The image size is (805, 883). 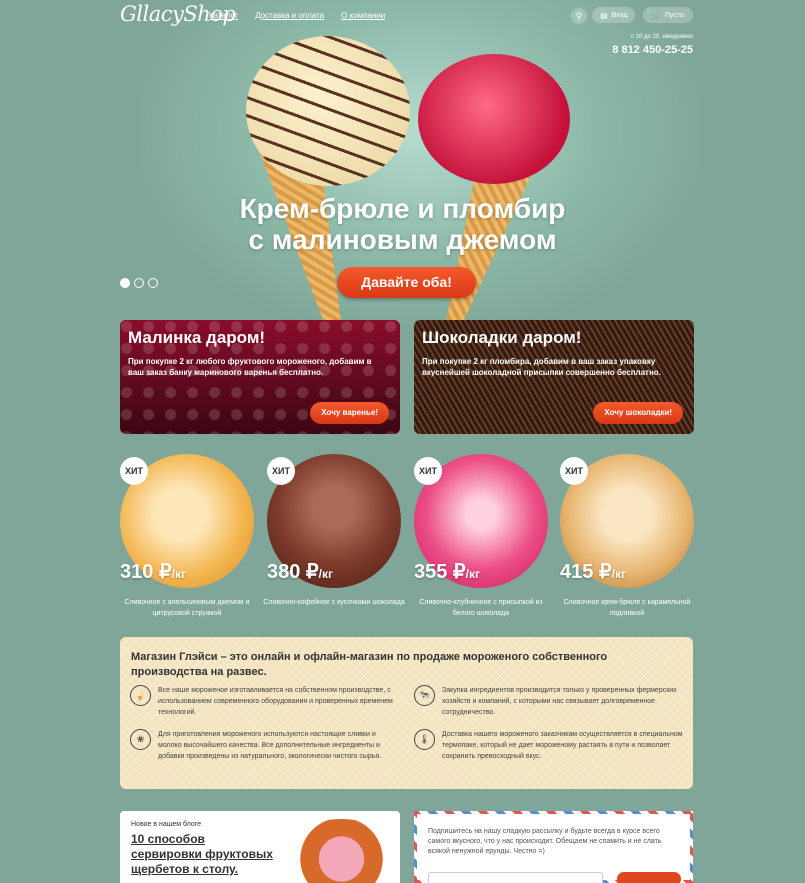 I want to click on leaf-icon: ❀, so click(x=140, y=739).